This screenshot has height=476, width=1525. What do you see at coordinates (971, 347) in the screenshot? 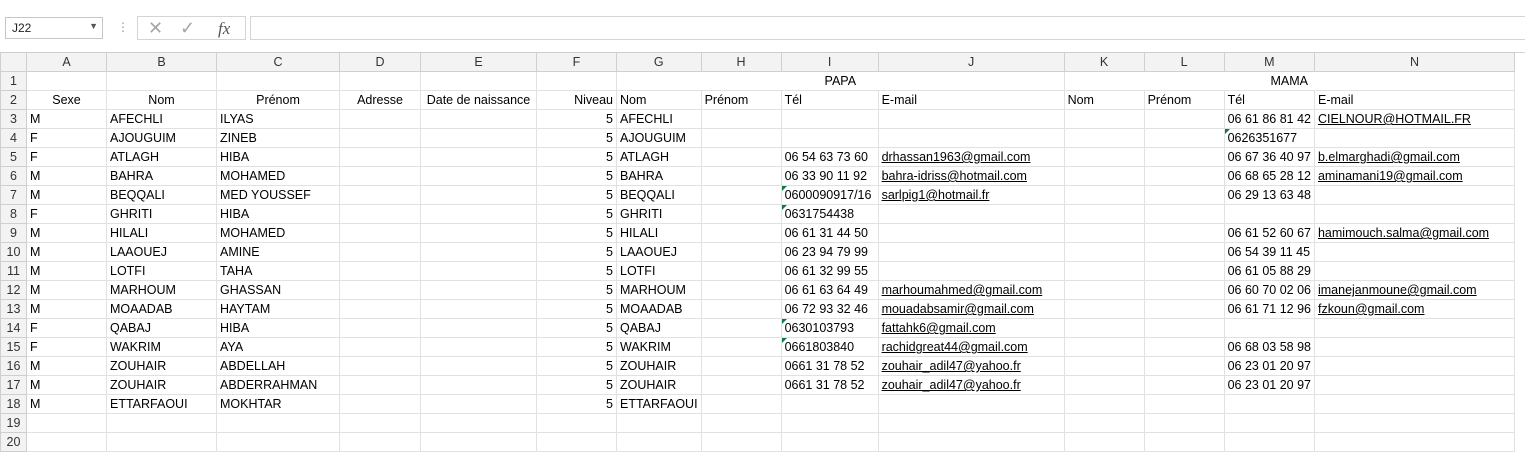
I see `cell: rachidgreat44@gmail.com` at bounding box center [971, 347].